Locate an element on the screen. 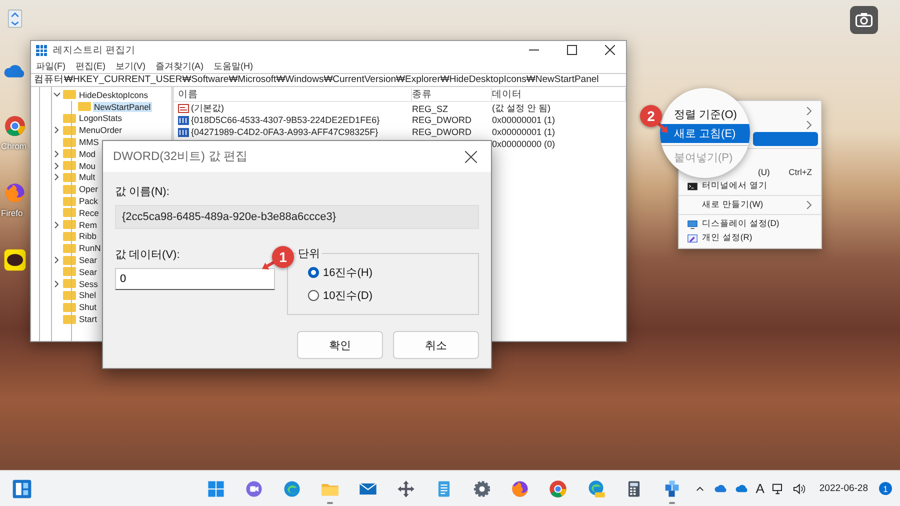 The width and height of the screenshot is (900, 506). menu-item: 즐겨찾기(A) is located at coordinates (180, 66).